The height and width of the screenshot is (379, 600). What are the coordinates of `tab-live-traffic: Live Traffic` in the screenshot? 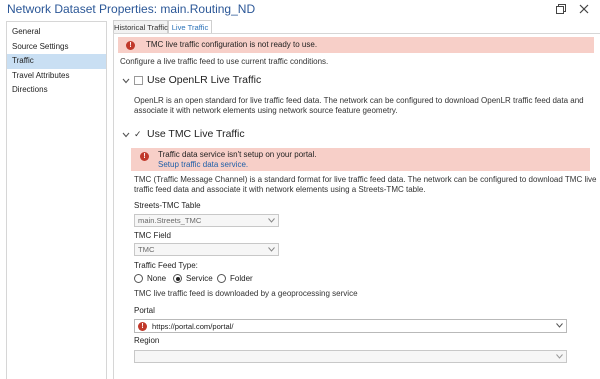 It's located at (190, 27).